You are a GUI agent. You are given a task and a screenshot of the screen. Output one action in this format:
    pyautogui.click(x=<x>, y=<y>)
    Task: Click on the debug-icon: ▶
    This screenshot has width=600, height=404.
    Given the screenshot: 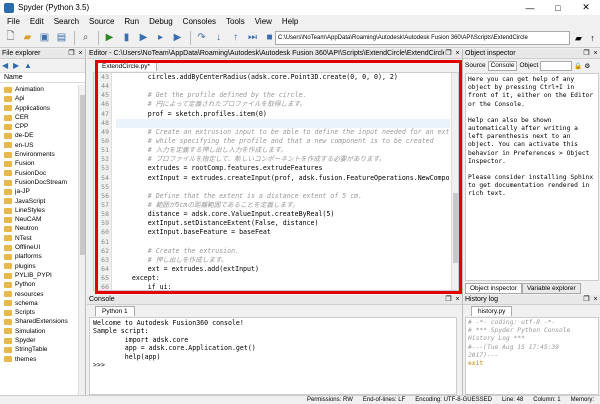 What is the action you would take?
    pyautogui.click(x=177, y=37)
    